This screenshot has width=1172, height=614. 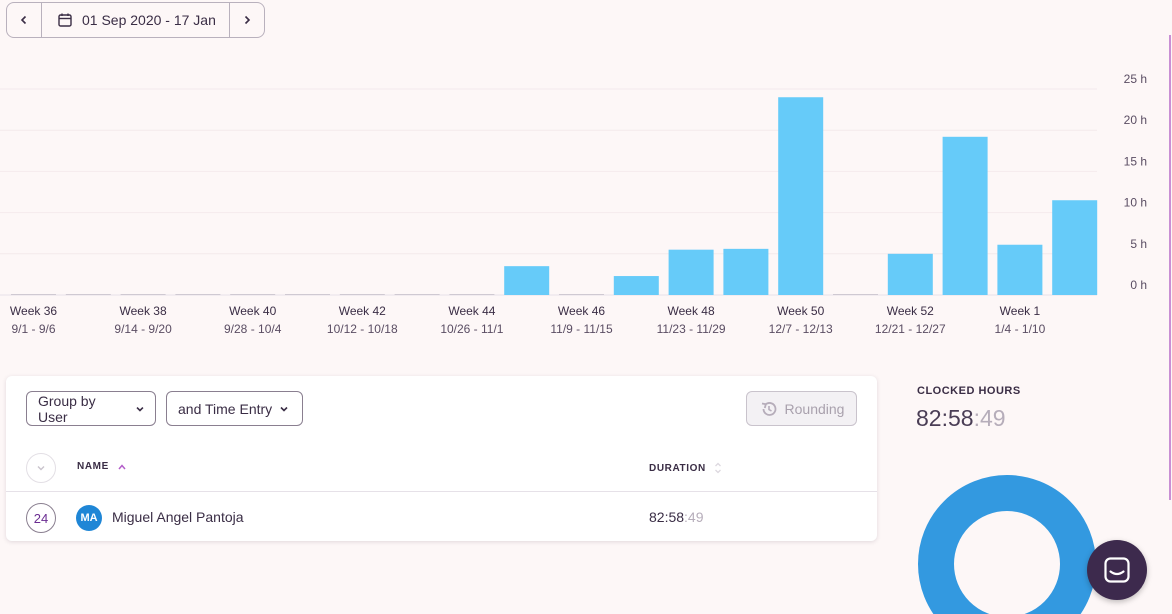 I want to click on donut-ring, so click(x=1007, y=544).